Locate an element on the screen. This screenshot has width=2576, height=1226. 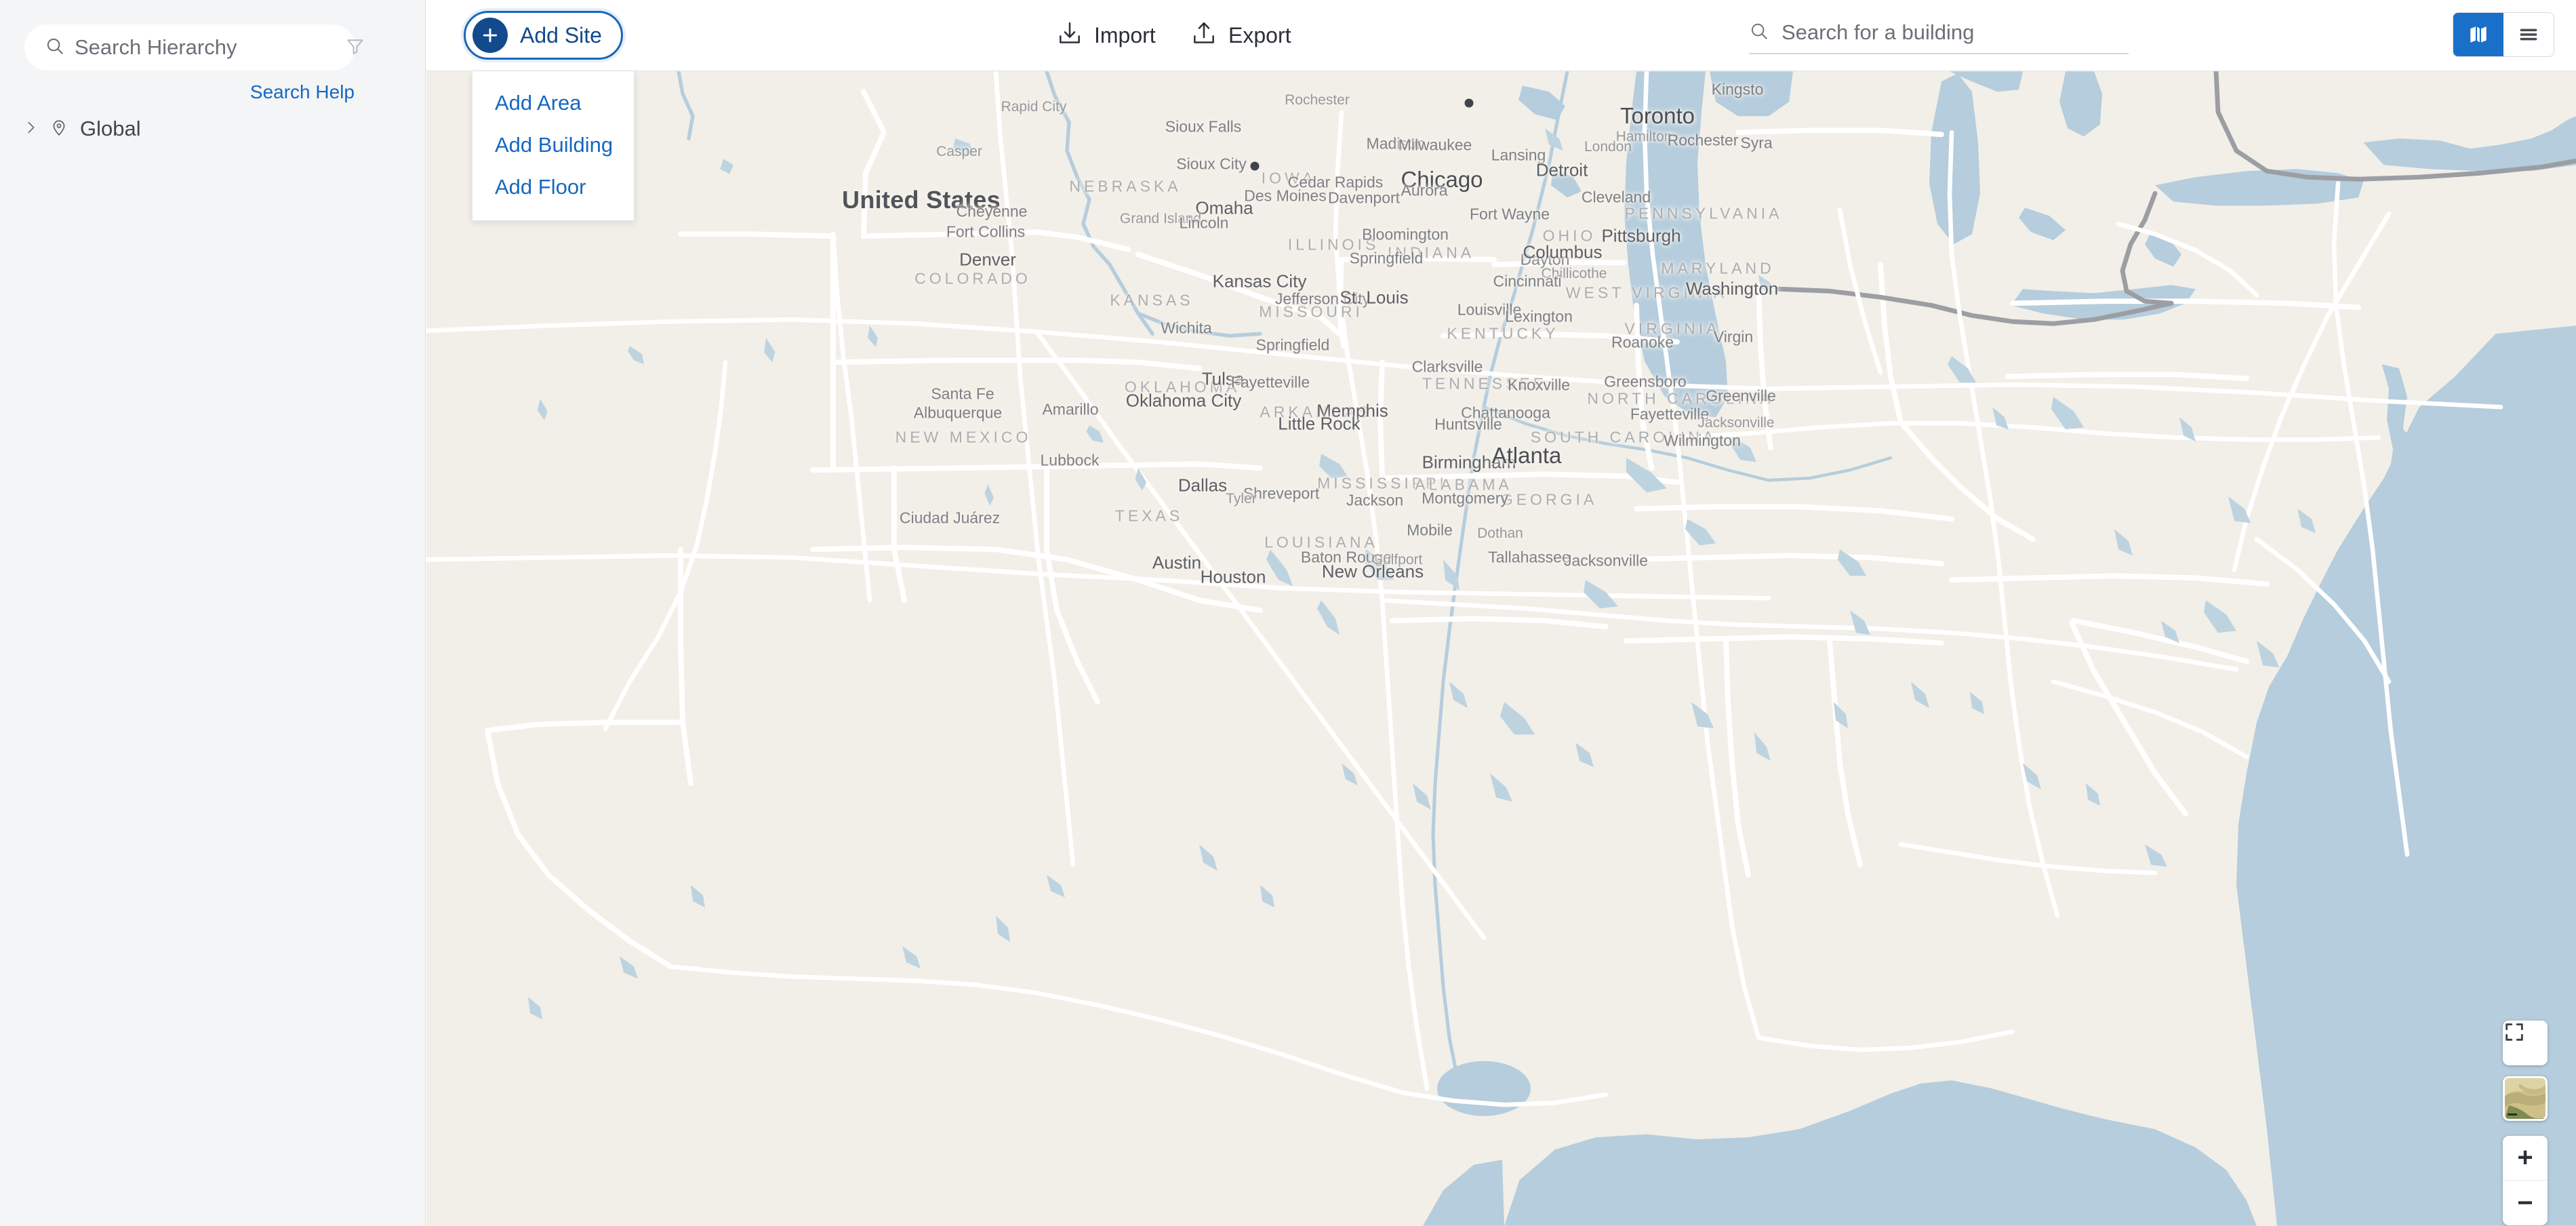
fullscreen-button is located at coordinates (2525, 1043).